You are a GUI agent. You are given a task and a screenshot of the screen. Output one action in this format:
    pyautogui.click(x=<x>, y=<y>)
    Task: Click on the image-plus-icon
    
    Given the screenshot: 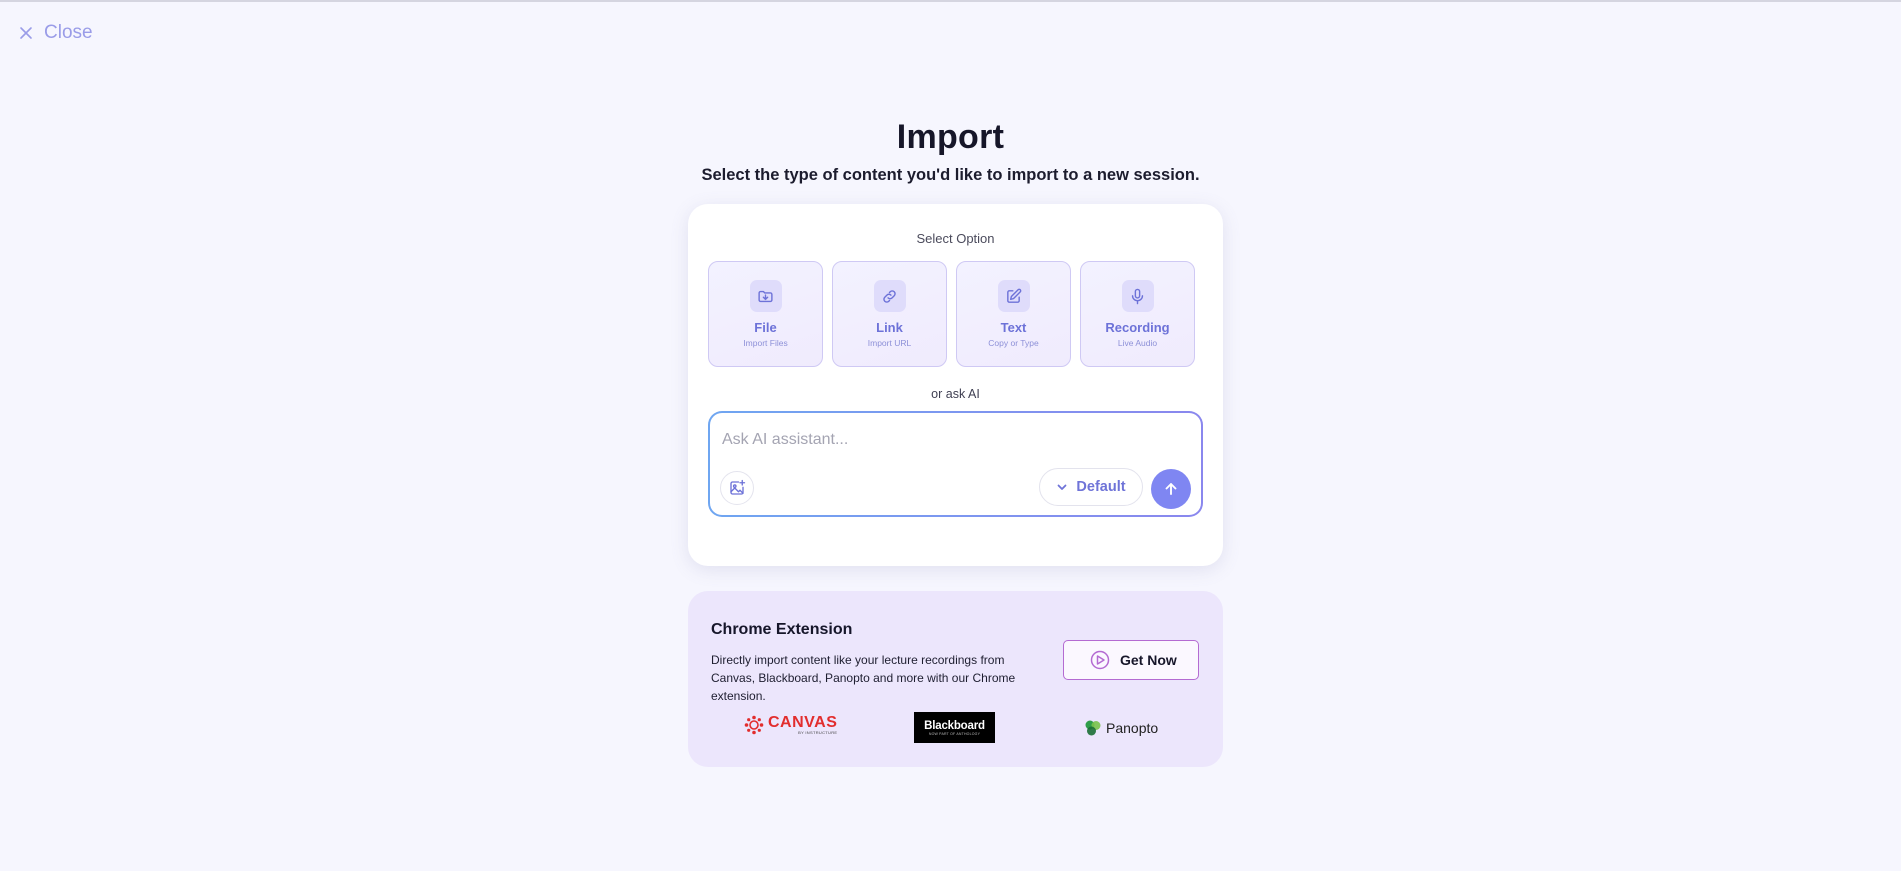 What is the action you would take?
    pyautogui.click(x=737, y=488)
    